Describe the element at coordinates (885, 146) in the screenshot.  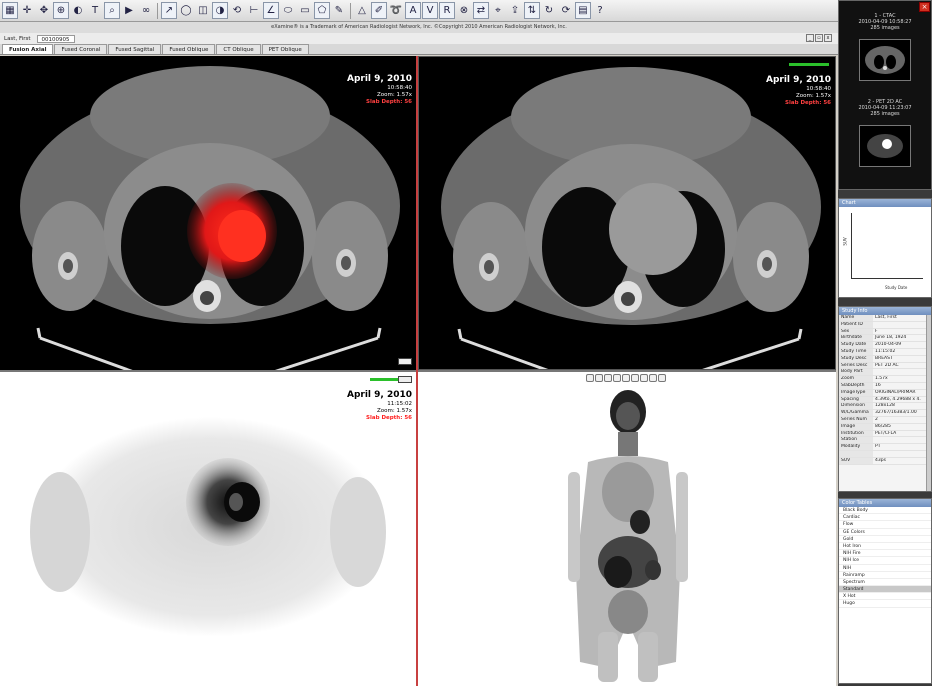
I see `series-thumbnail-pet` at that location.